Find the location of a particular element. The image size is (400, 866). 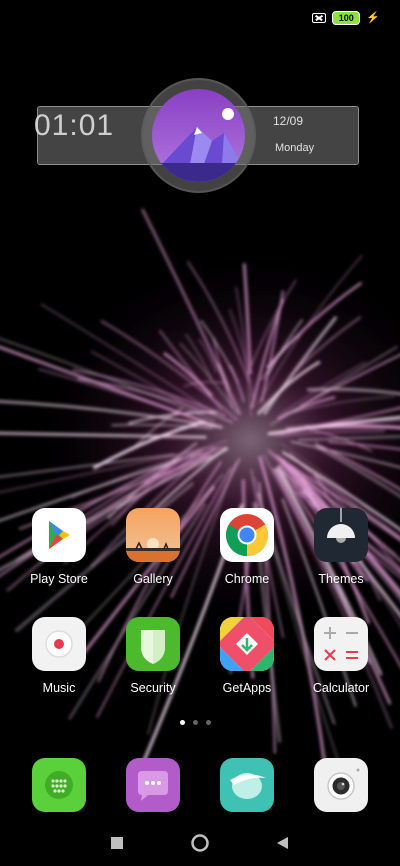

app-label: Music is located at coordinates (59, 688).